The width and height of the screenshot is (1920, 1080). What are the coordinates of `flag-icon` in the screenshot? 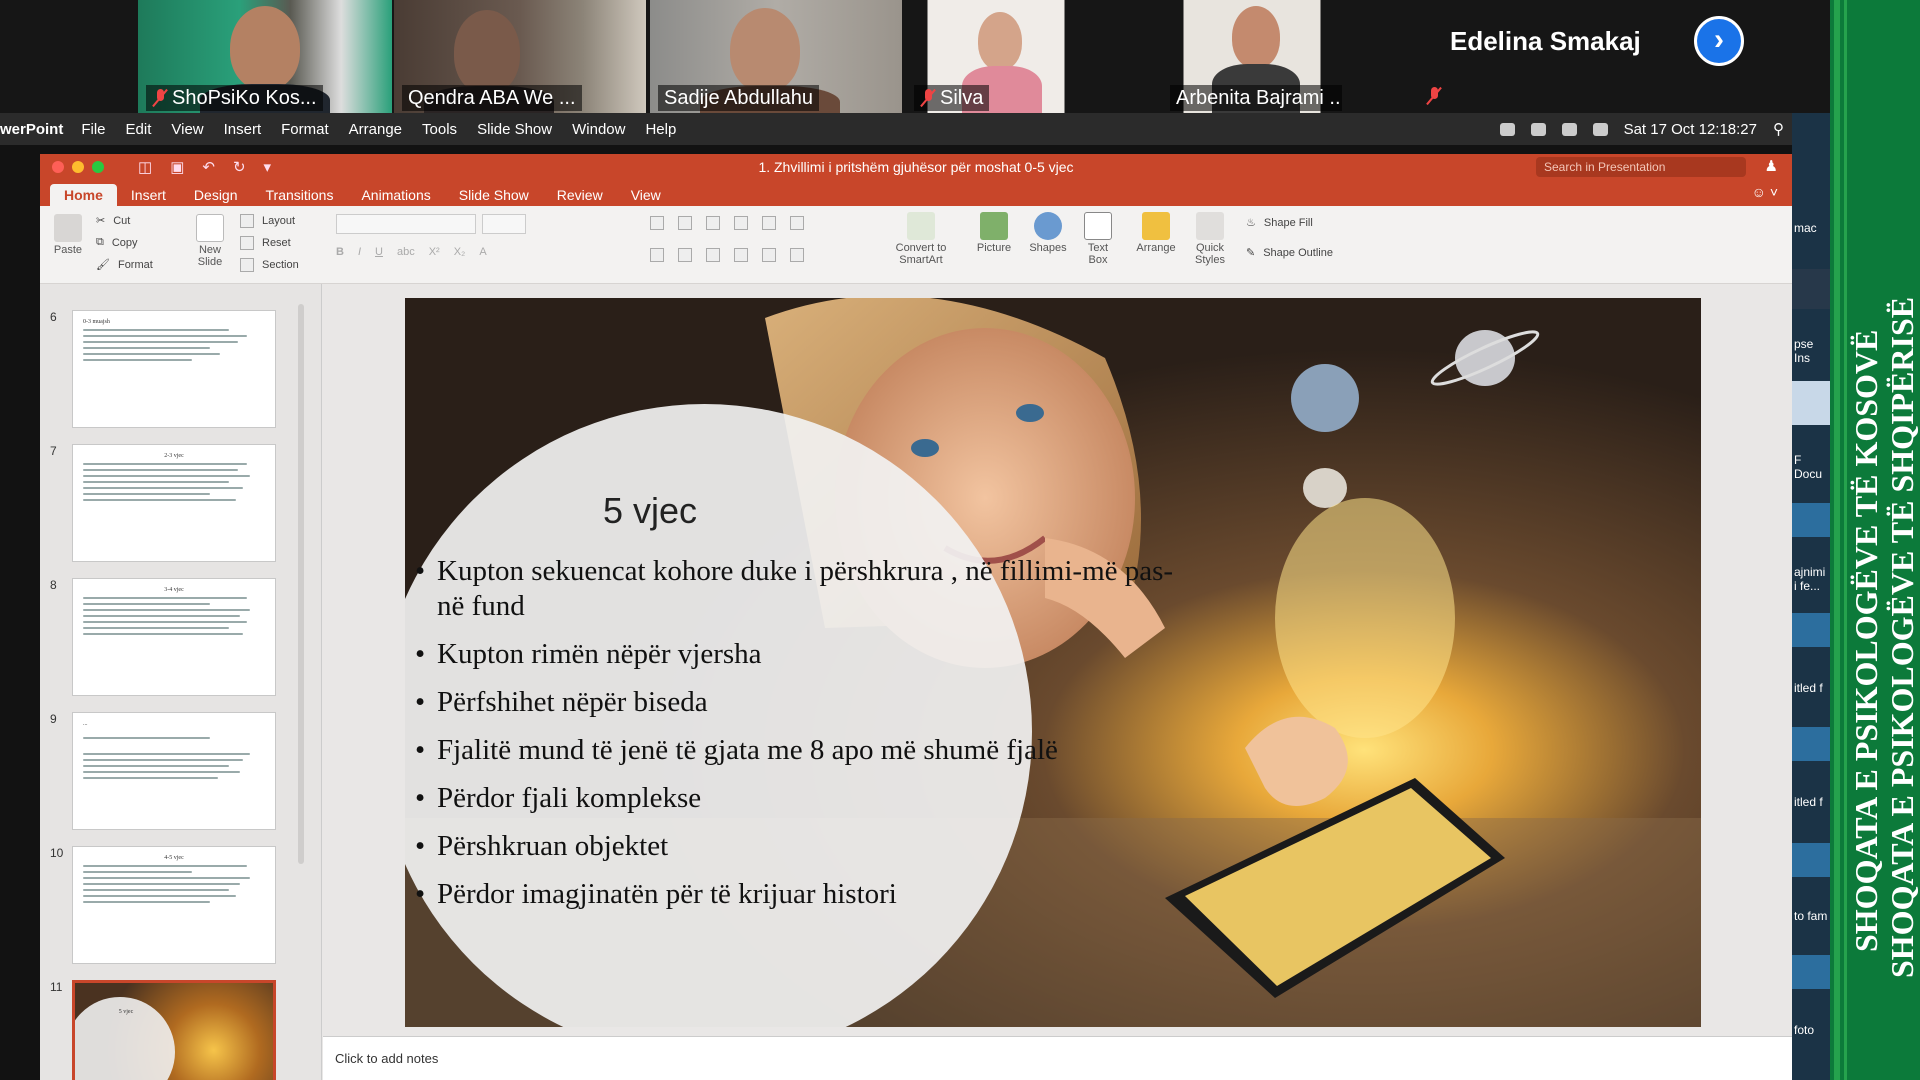 It's located at (1600, 129).